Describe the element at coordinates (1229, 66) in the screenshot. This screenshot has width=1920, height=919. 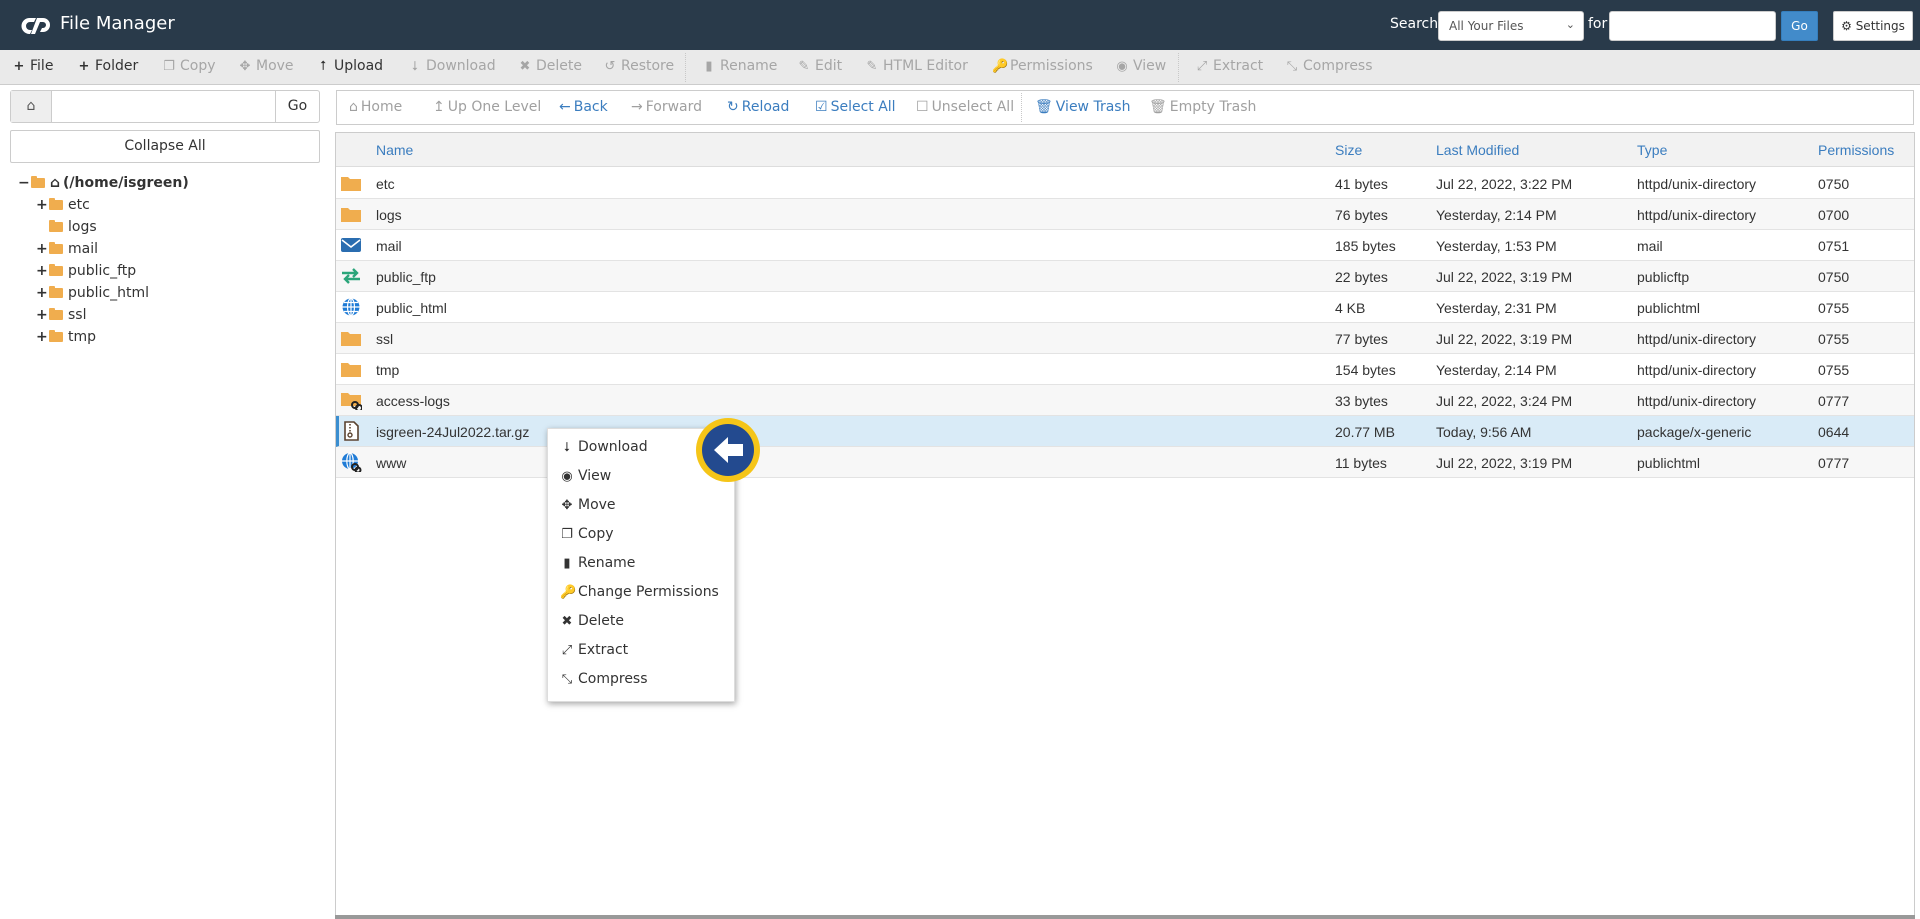
I see `toolbar-extract-button: ⤢ Extract` at that location.